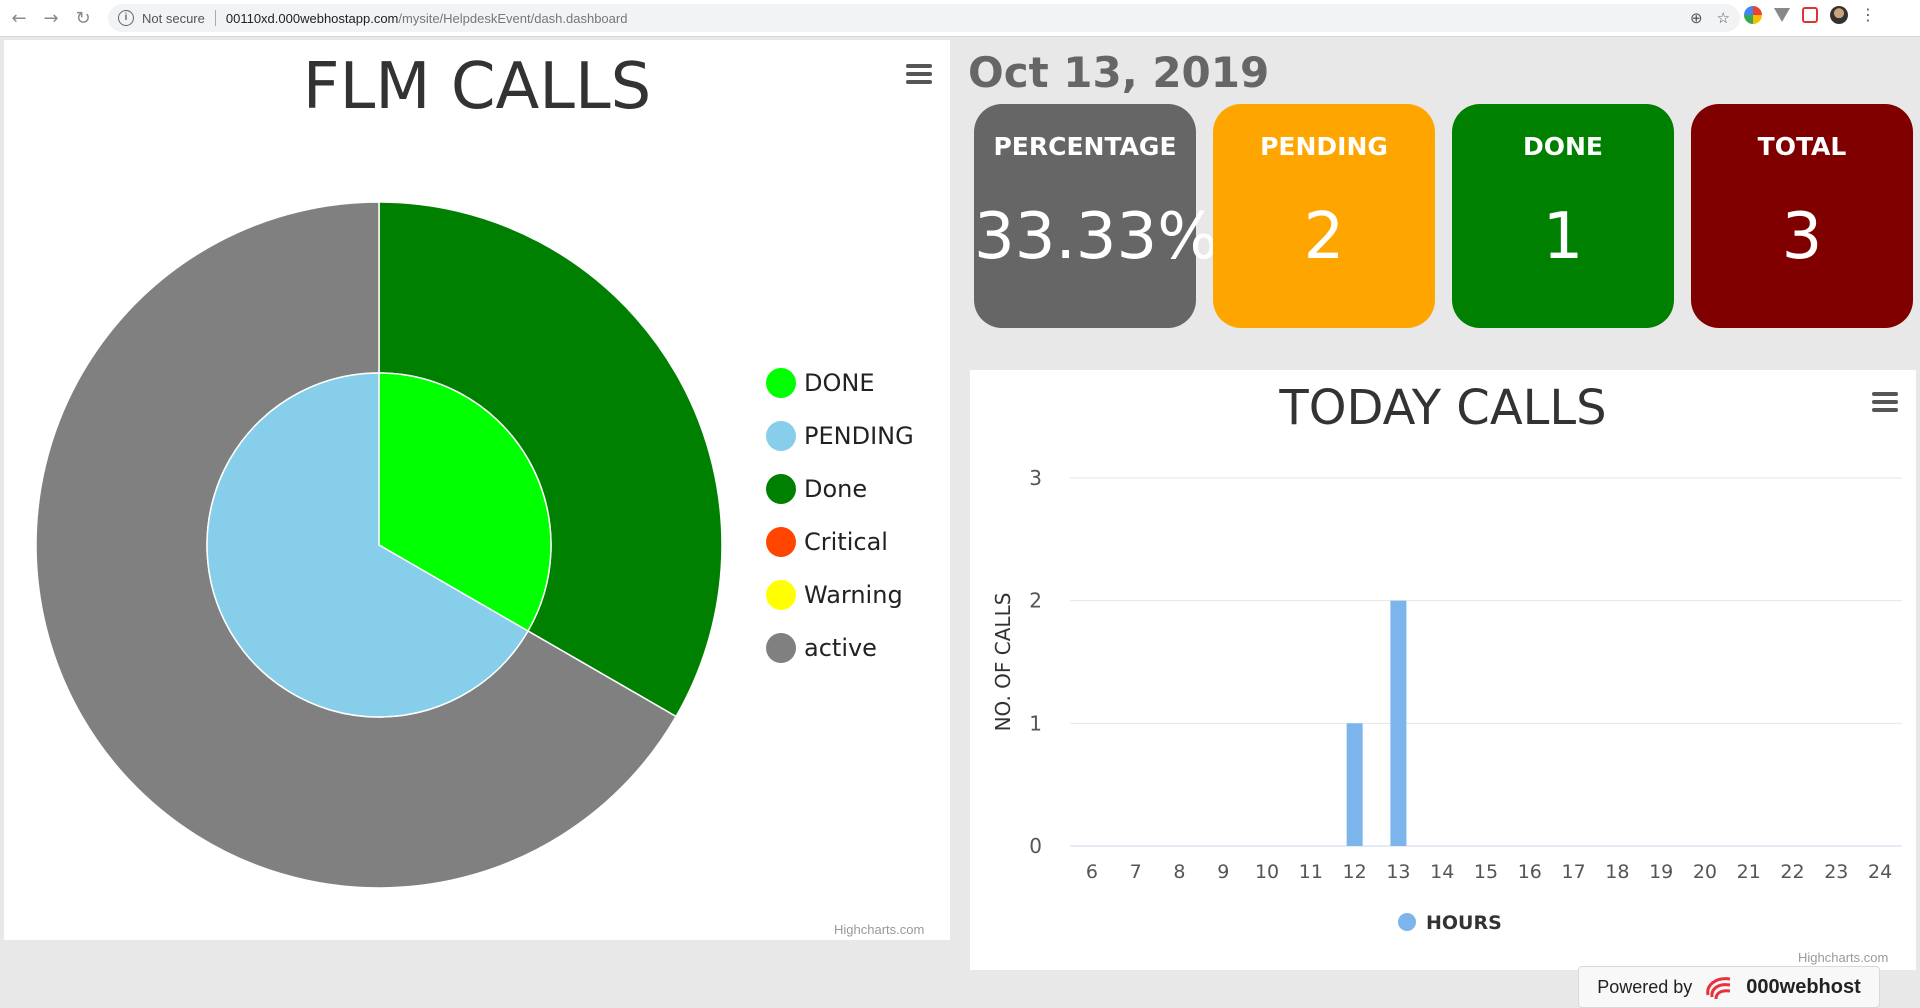 Image resolution: width=1920 pixels, height=1008 pixels. I want to click on x-tick-label: 23, so click(1836, 872).